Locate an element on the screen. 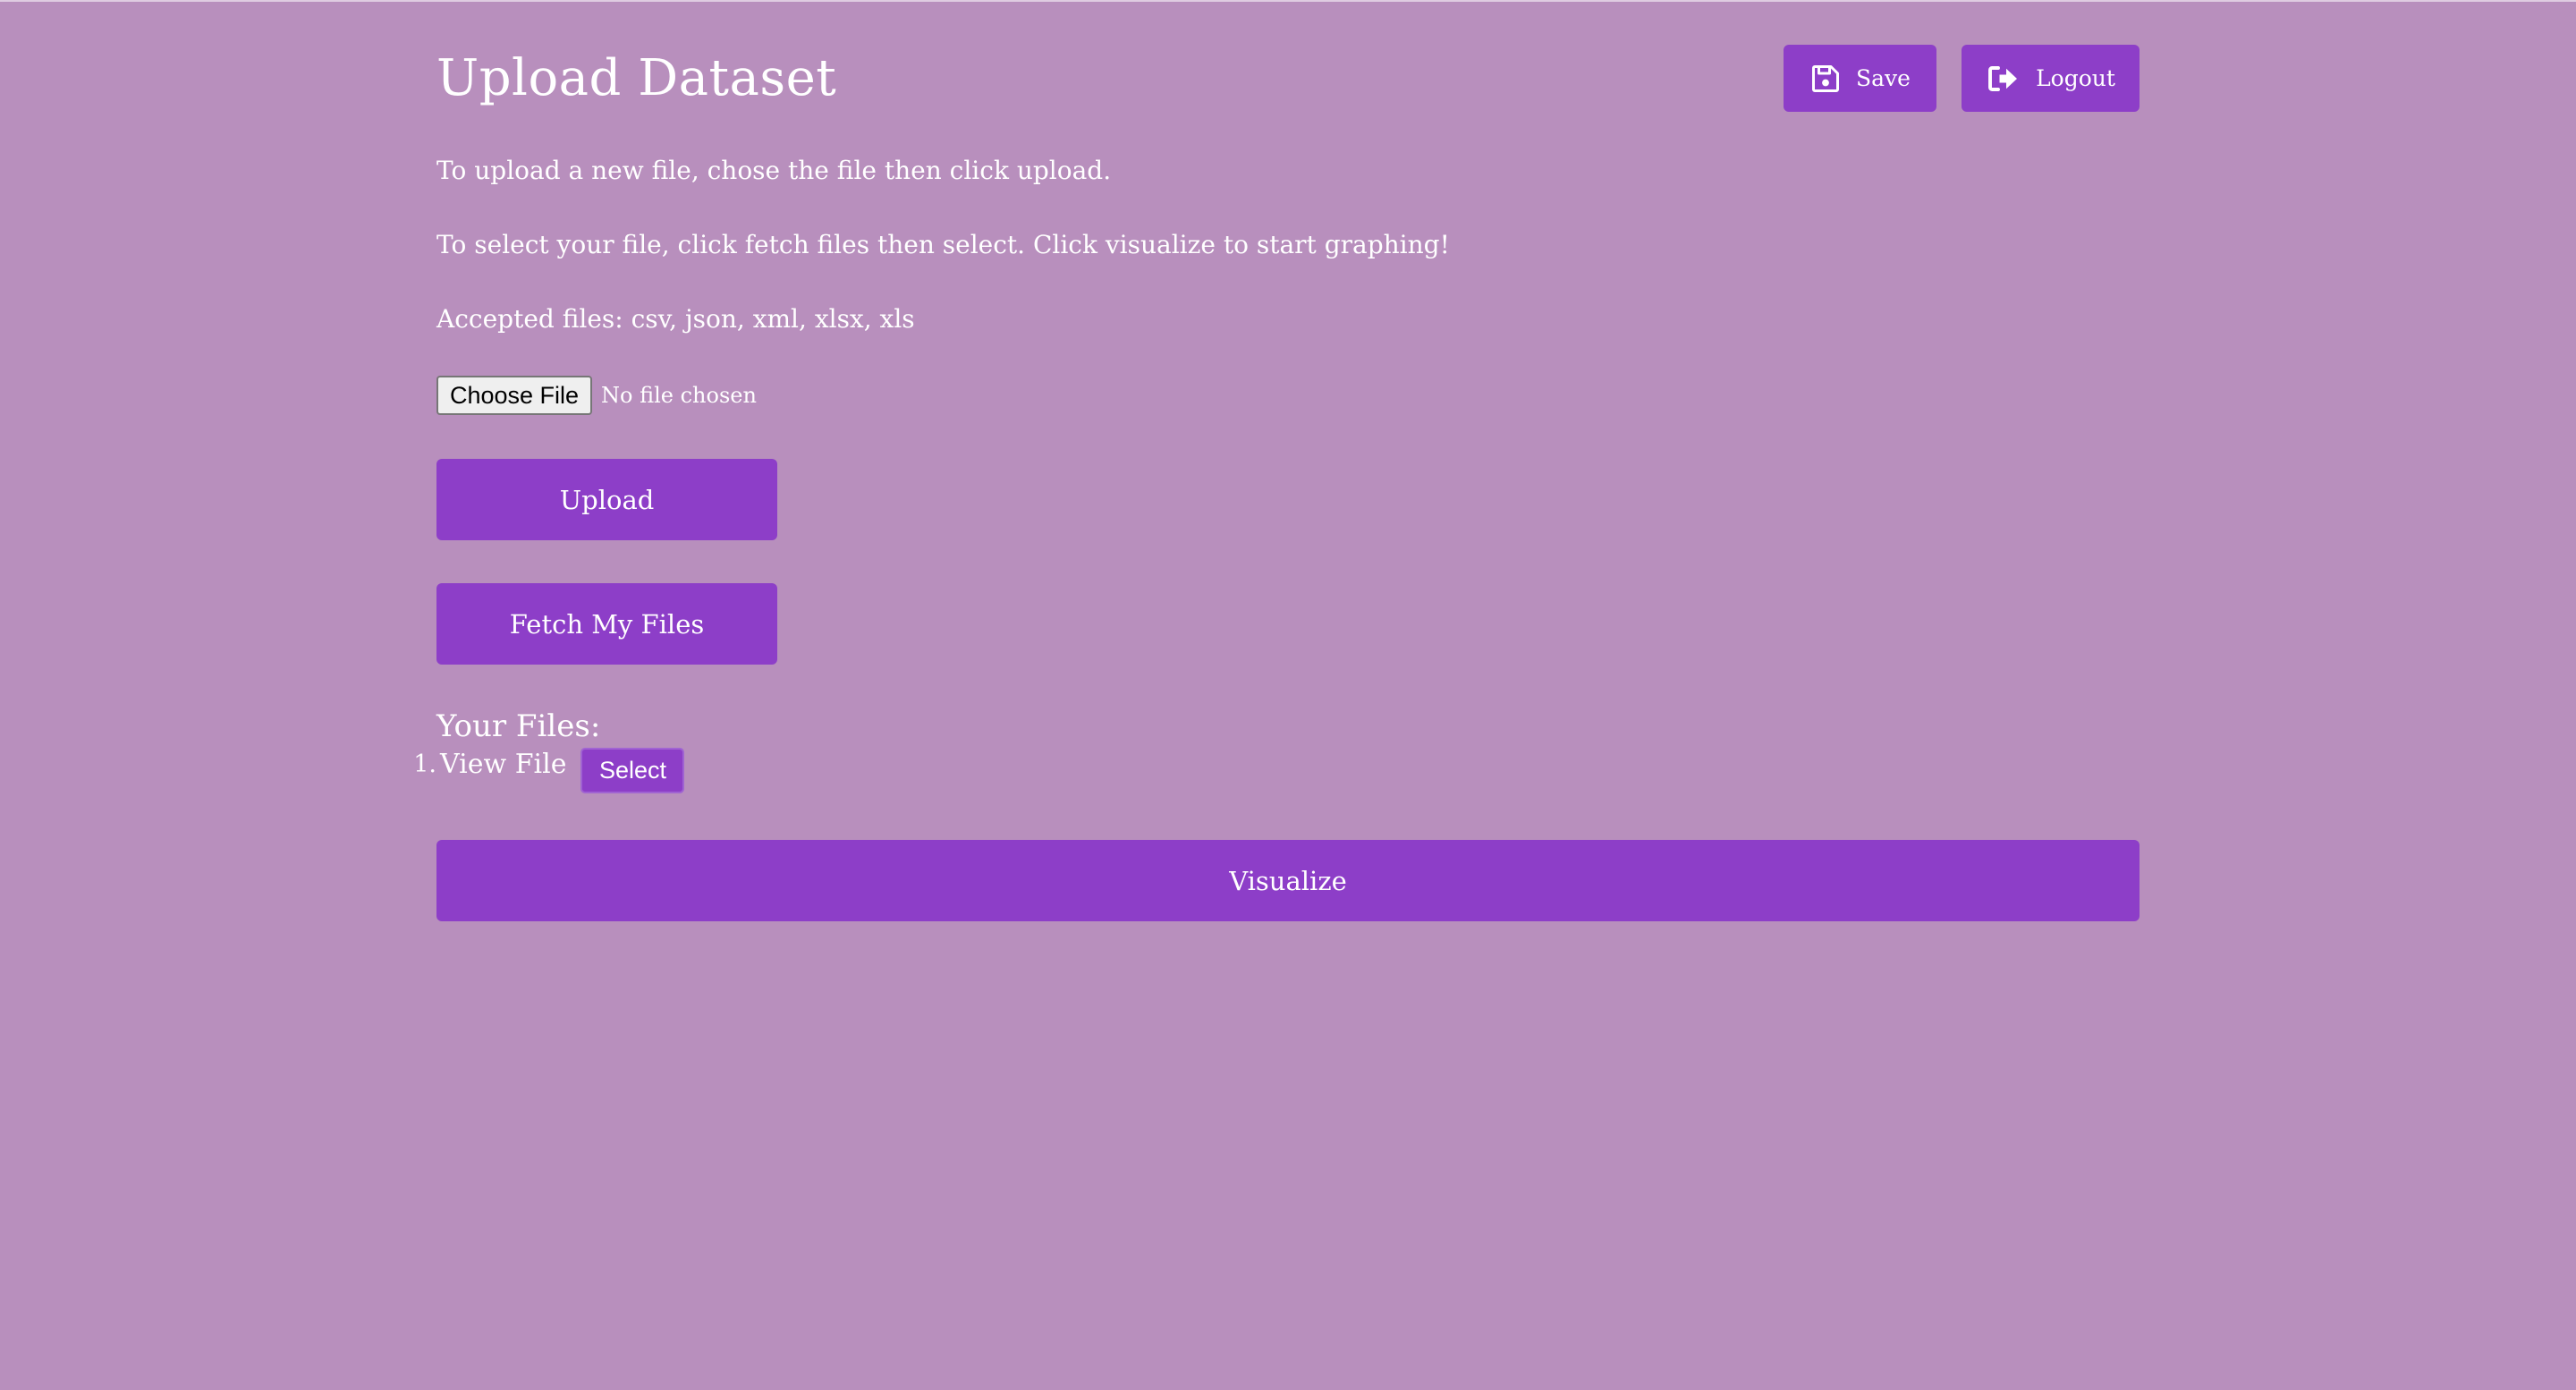  list-item-number: 1. is located at coordinates (424, 764).